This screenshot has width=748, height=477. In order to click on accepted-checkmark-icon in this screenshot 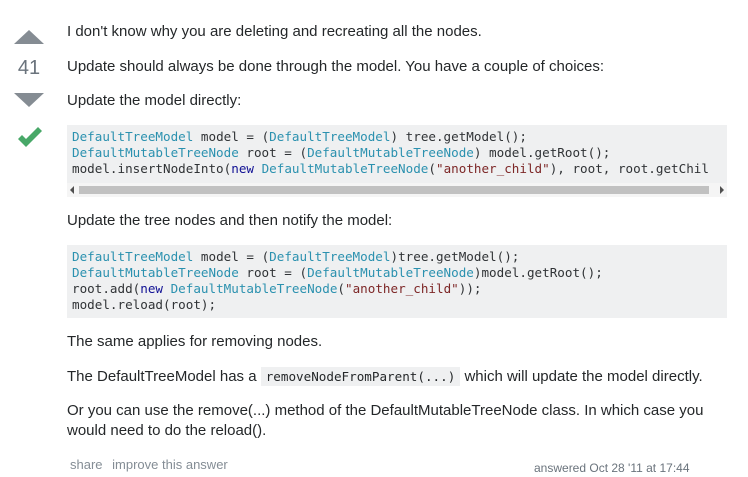, I will do `click(30, 137)`.